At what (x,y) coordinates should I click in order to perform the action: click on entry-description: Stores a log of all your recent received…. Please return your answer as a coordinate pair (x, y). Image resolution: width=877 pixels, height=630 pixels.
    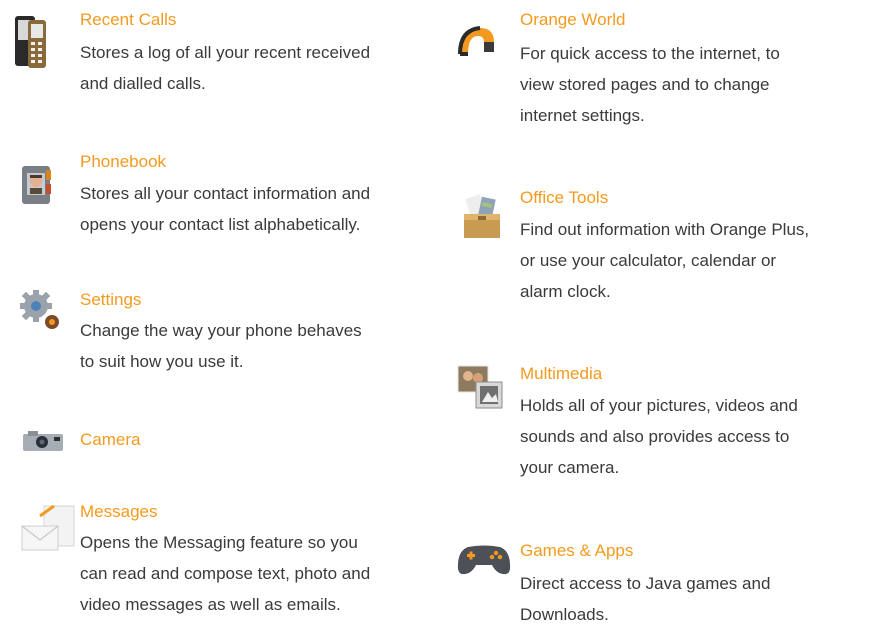
    Looking at the image, I should click on (260, 68).